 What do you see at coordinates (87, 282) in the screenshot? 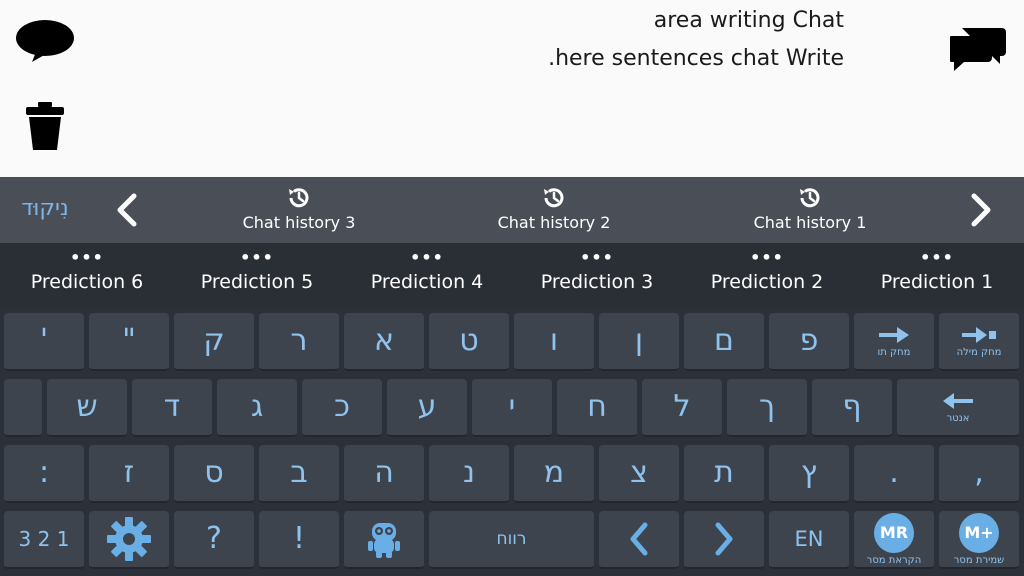
I see `prediction-label: Prediction 6` at bounding box center [87, 282].